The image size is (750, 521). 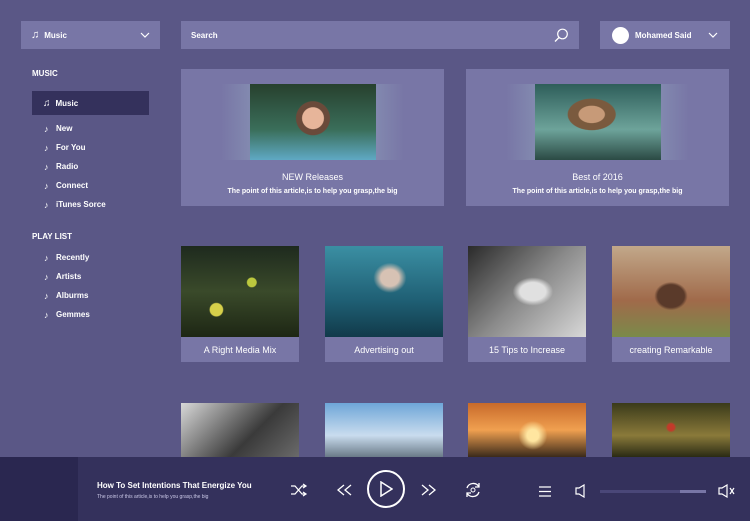 I want to click on album-tile: creating Remarkable, so click(x=671, y=304).